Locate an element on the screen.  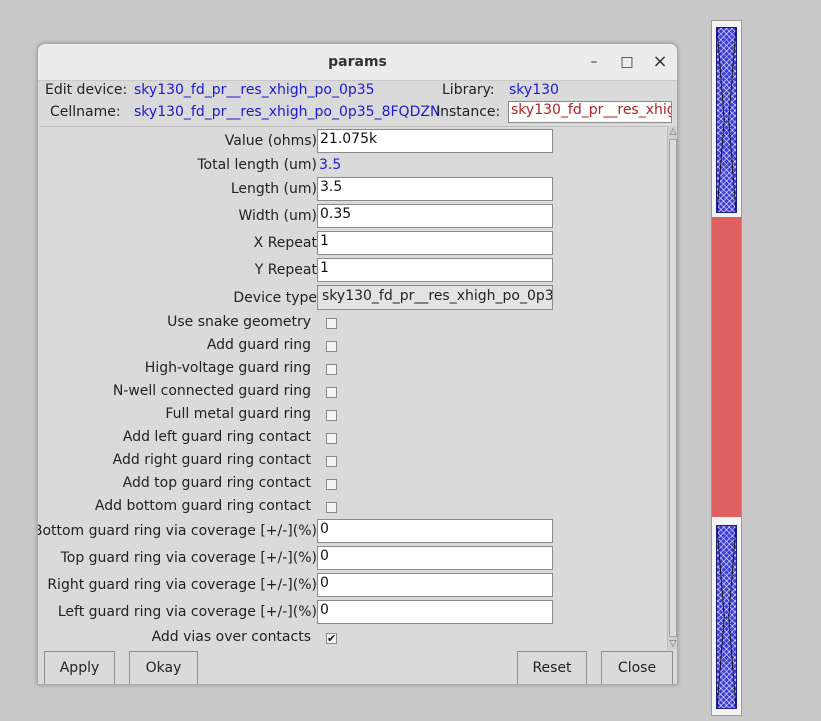
nwell-guard-ring-checkbox is located at coordinates (331, 392).